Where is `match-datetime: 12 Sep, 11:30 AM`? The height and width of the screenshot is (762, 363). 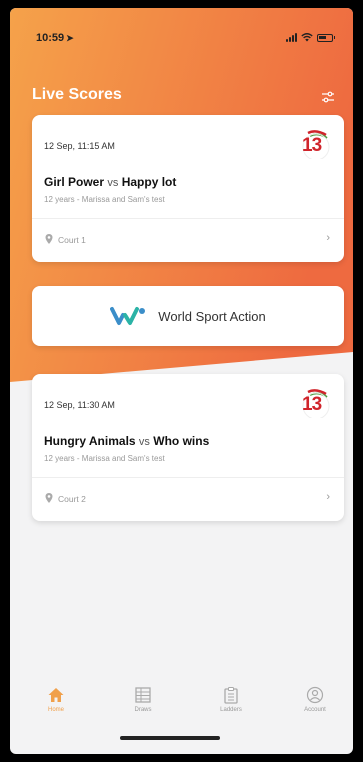 match-datetime: 12 Sep, 11:30 AM is located at coordinates (79, 405).